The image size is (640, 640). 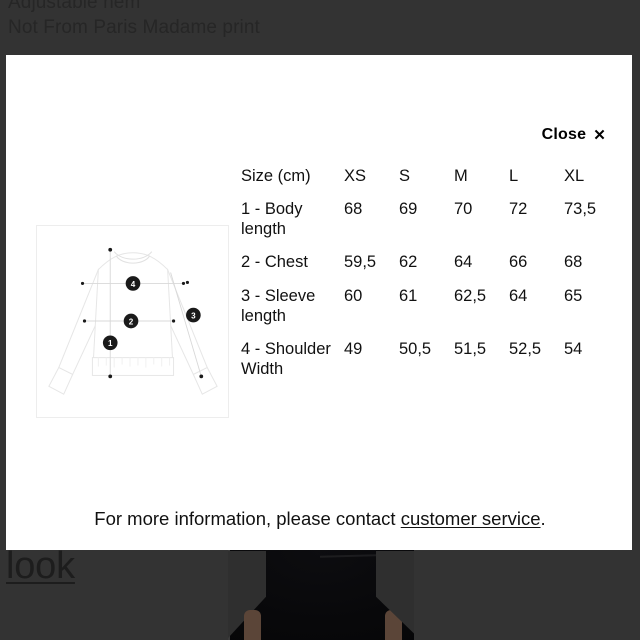 I want to click on svg-text: 1, so click(x=110, y=343).